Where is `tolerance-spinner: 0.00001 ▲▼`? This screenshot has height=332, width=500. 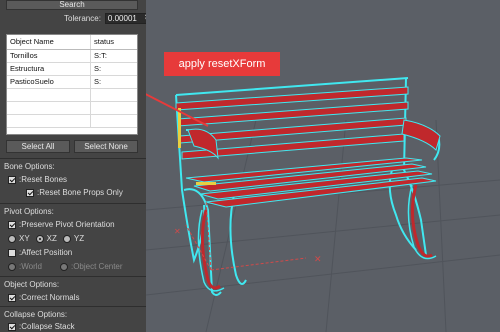 tolerance-spinner: 0.00001 ▲▼ is located at coordinates (127, 18).